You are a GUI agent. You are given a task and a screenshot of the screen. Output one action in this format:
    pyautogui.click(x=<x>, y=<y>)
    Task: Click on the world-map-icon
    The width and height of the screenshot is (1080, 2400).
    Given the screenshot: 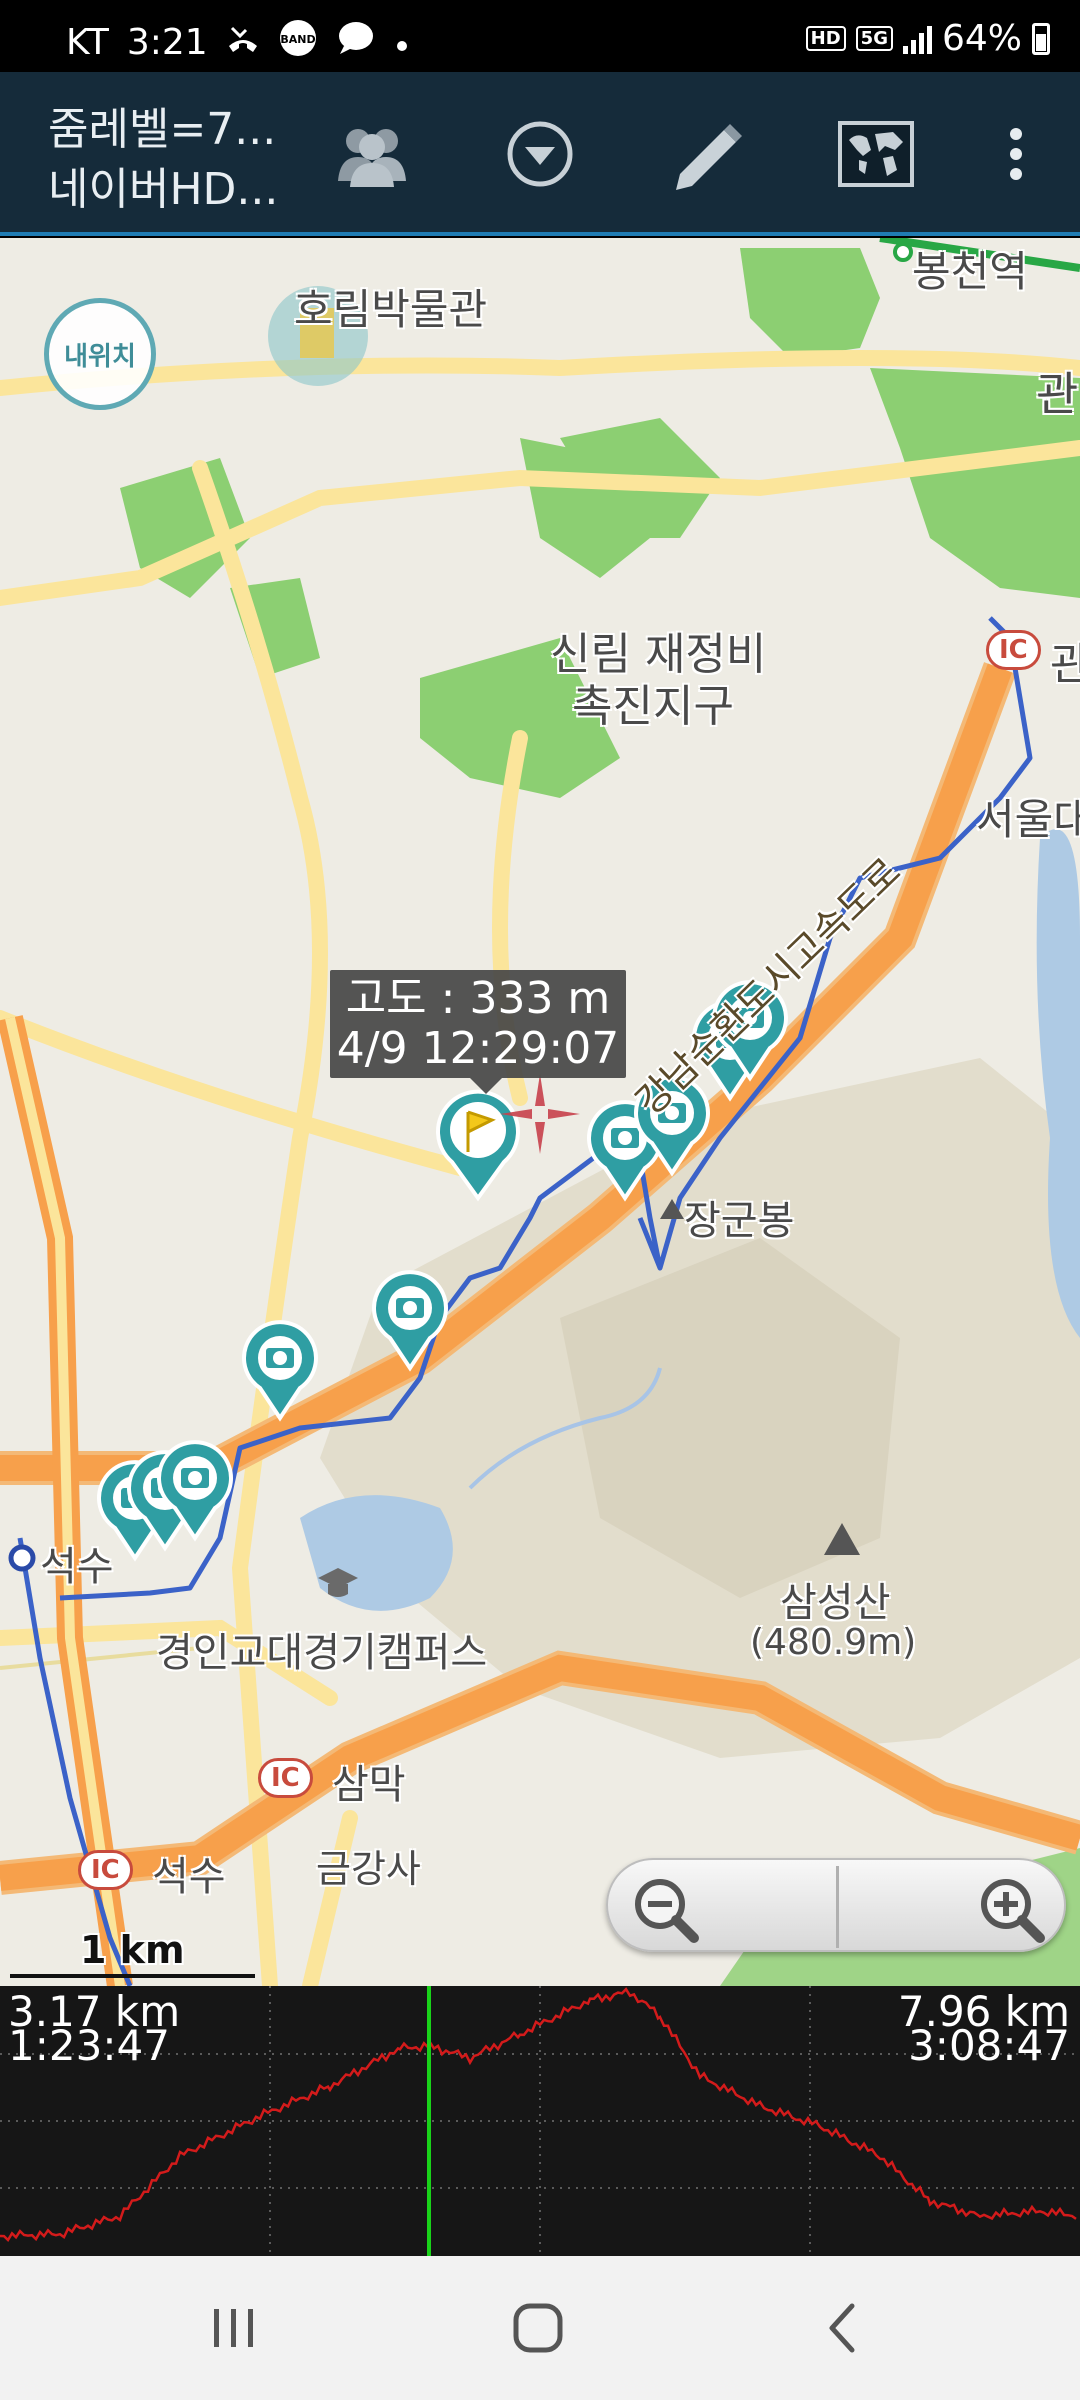 What is the action you would take?
    pyautogui.click(x=876, y=154)
    